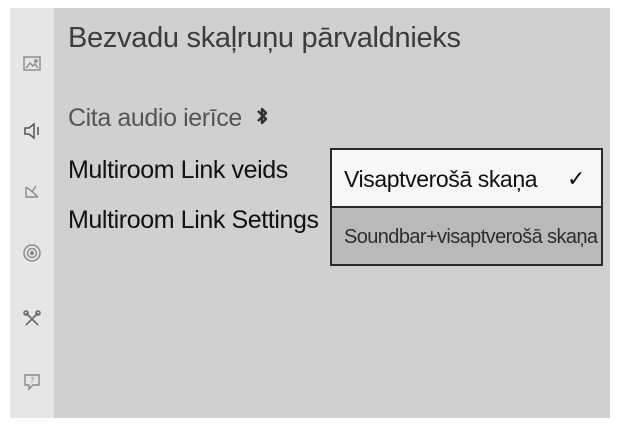 The image size is (618, 428). I want to click on settings-sidebar: ?, so click(32, 213).